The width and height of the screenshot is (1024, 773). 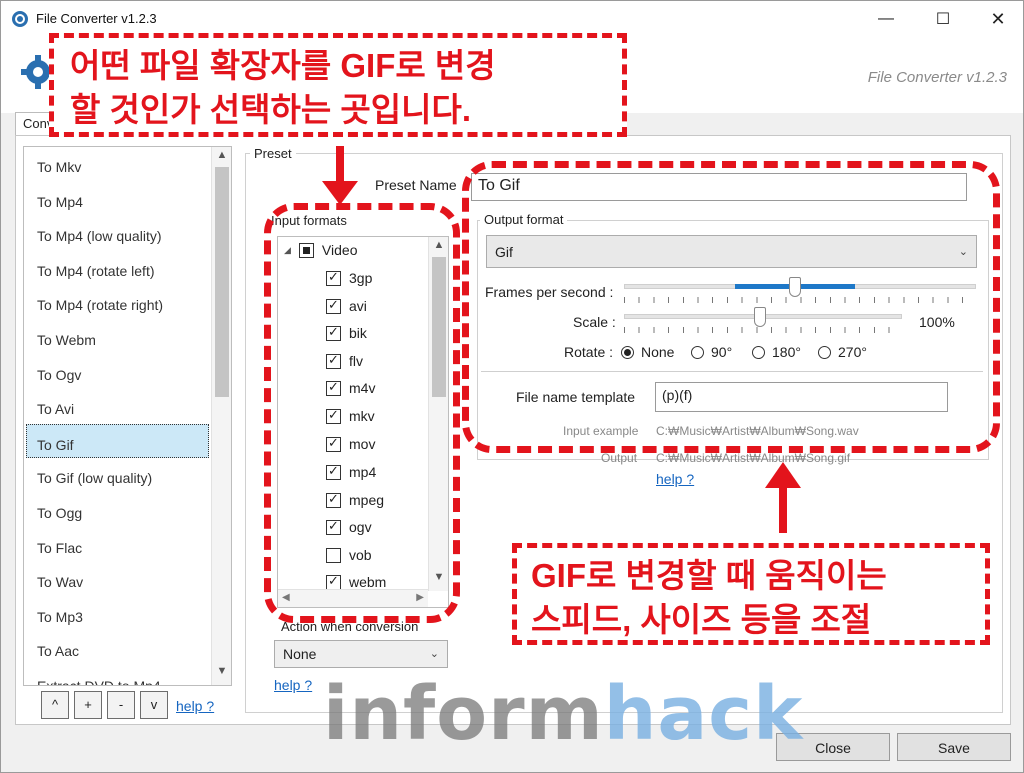 I want to click on output-example-value: C:₩Music₩Artist₩Album₩Song.gif, so click(x=753, y=458).